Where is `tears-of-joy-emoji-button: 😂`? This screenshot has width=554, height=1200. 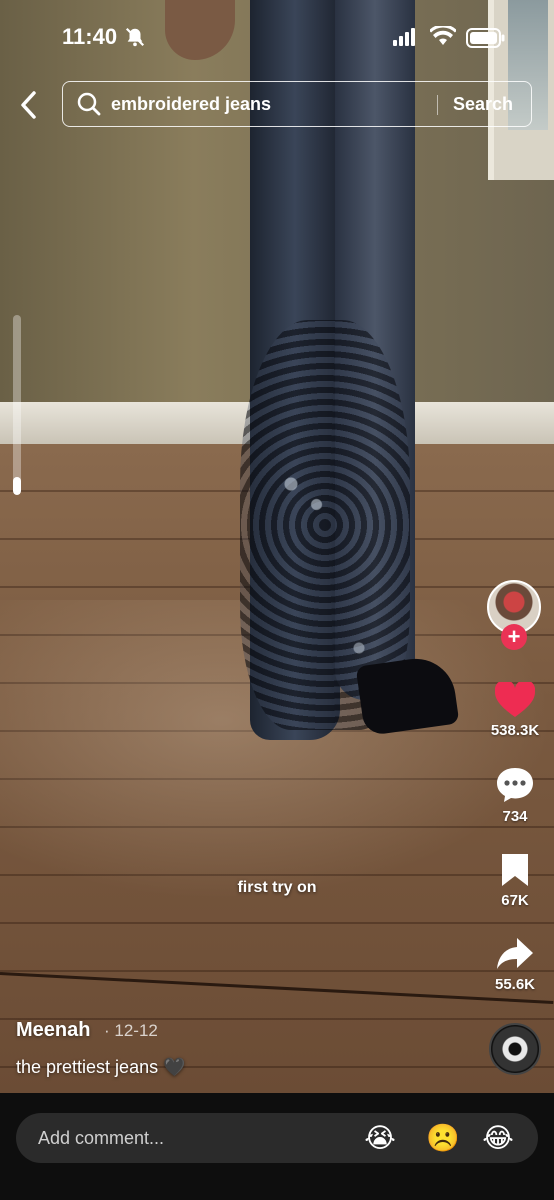
tears-of-joy-emoji-button: 😂 is located at coordinates (498, 1139).